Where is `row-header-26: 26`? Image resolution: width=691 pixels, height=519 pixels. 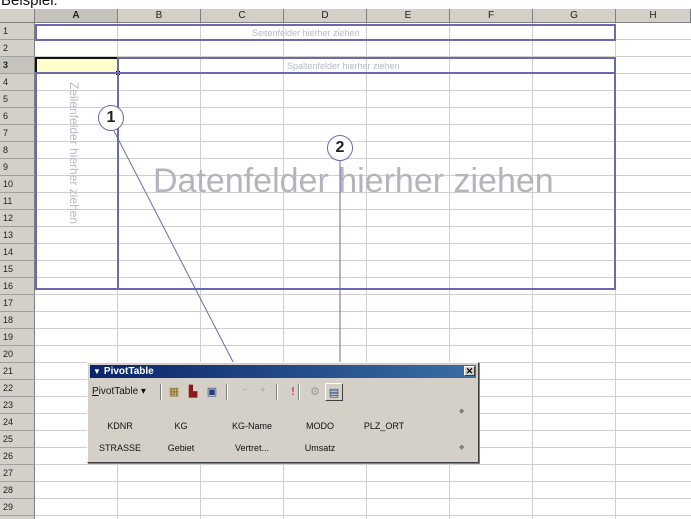 row-header-26: 26 is located at coordinates (17, 456).